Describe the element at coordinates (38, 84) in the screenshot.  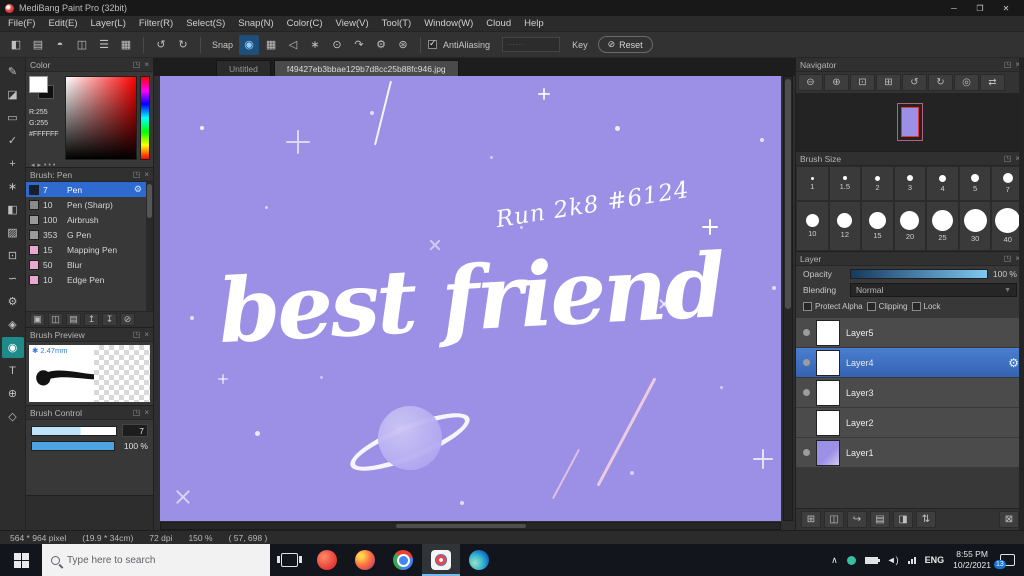
I see `foreground-color-swatch` at that location.